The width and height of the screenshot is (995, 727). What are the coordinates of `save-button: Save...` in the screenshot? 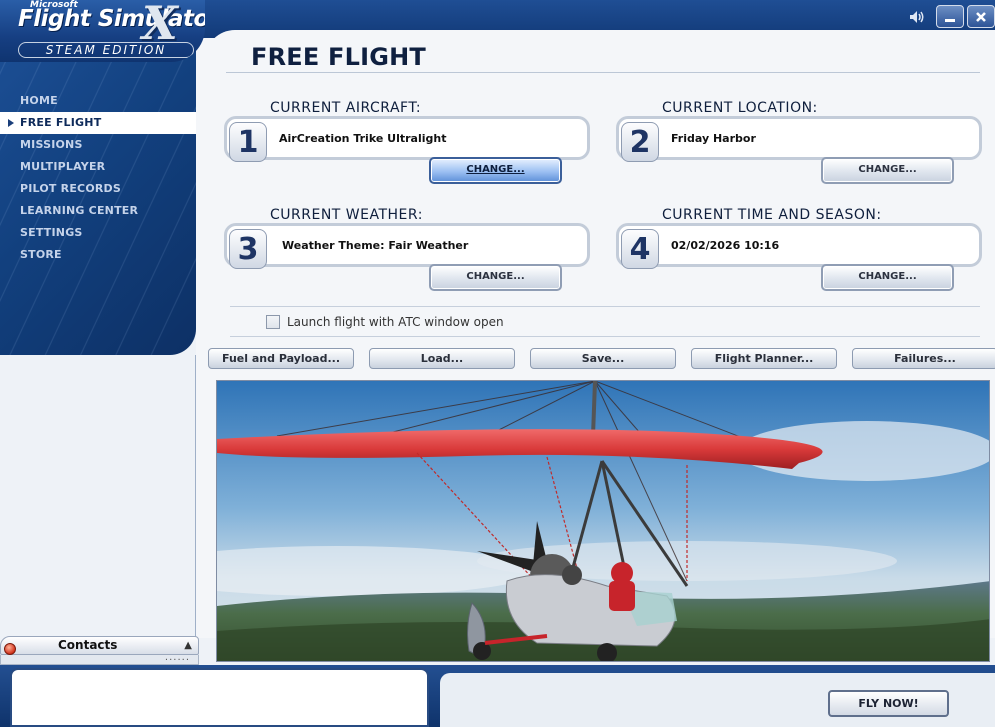 It's located at (603, 358).